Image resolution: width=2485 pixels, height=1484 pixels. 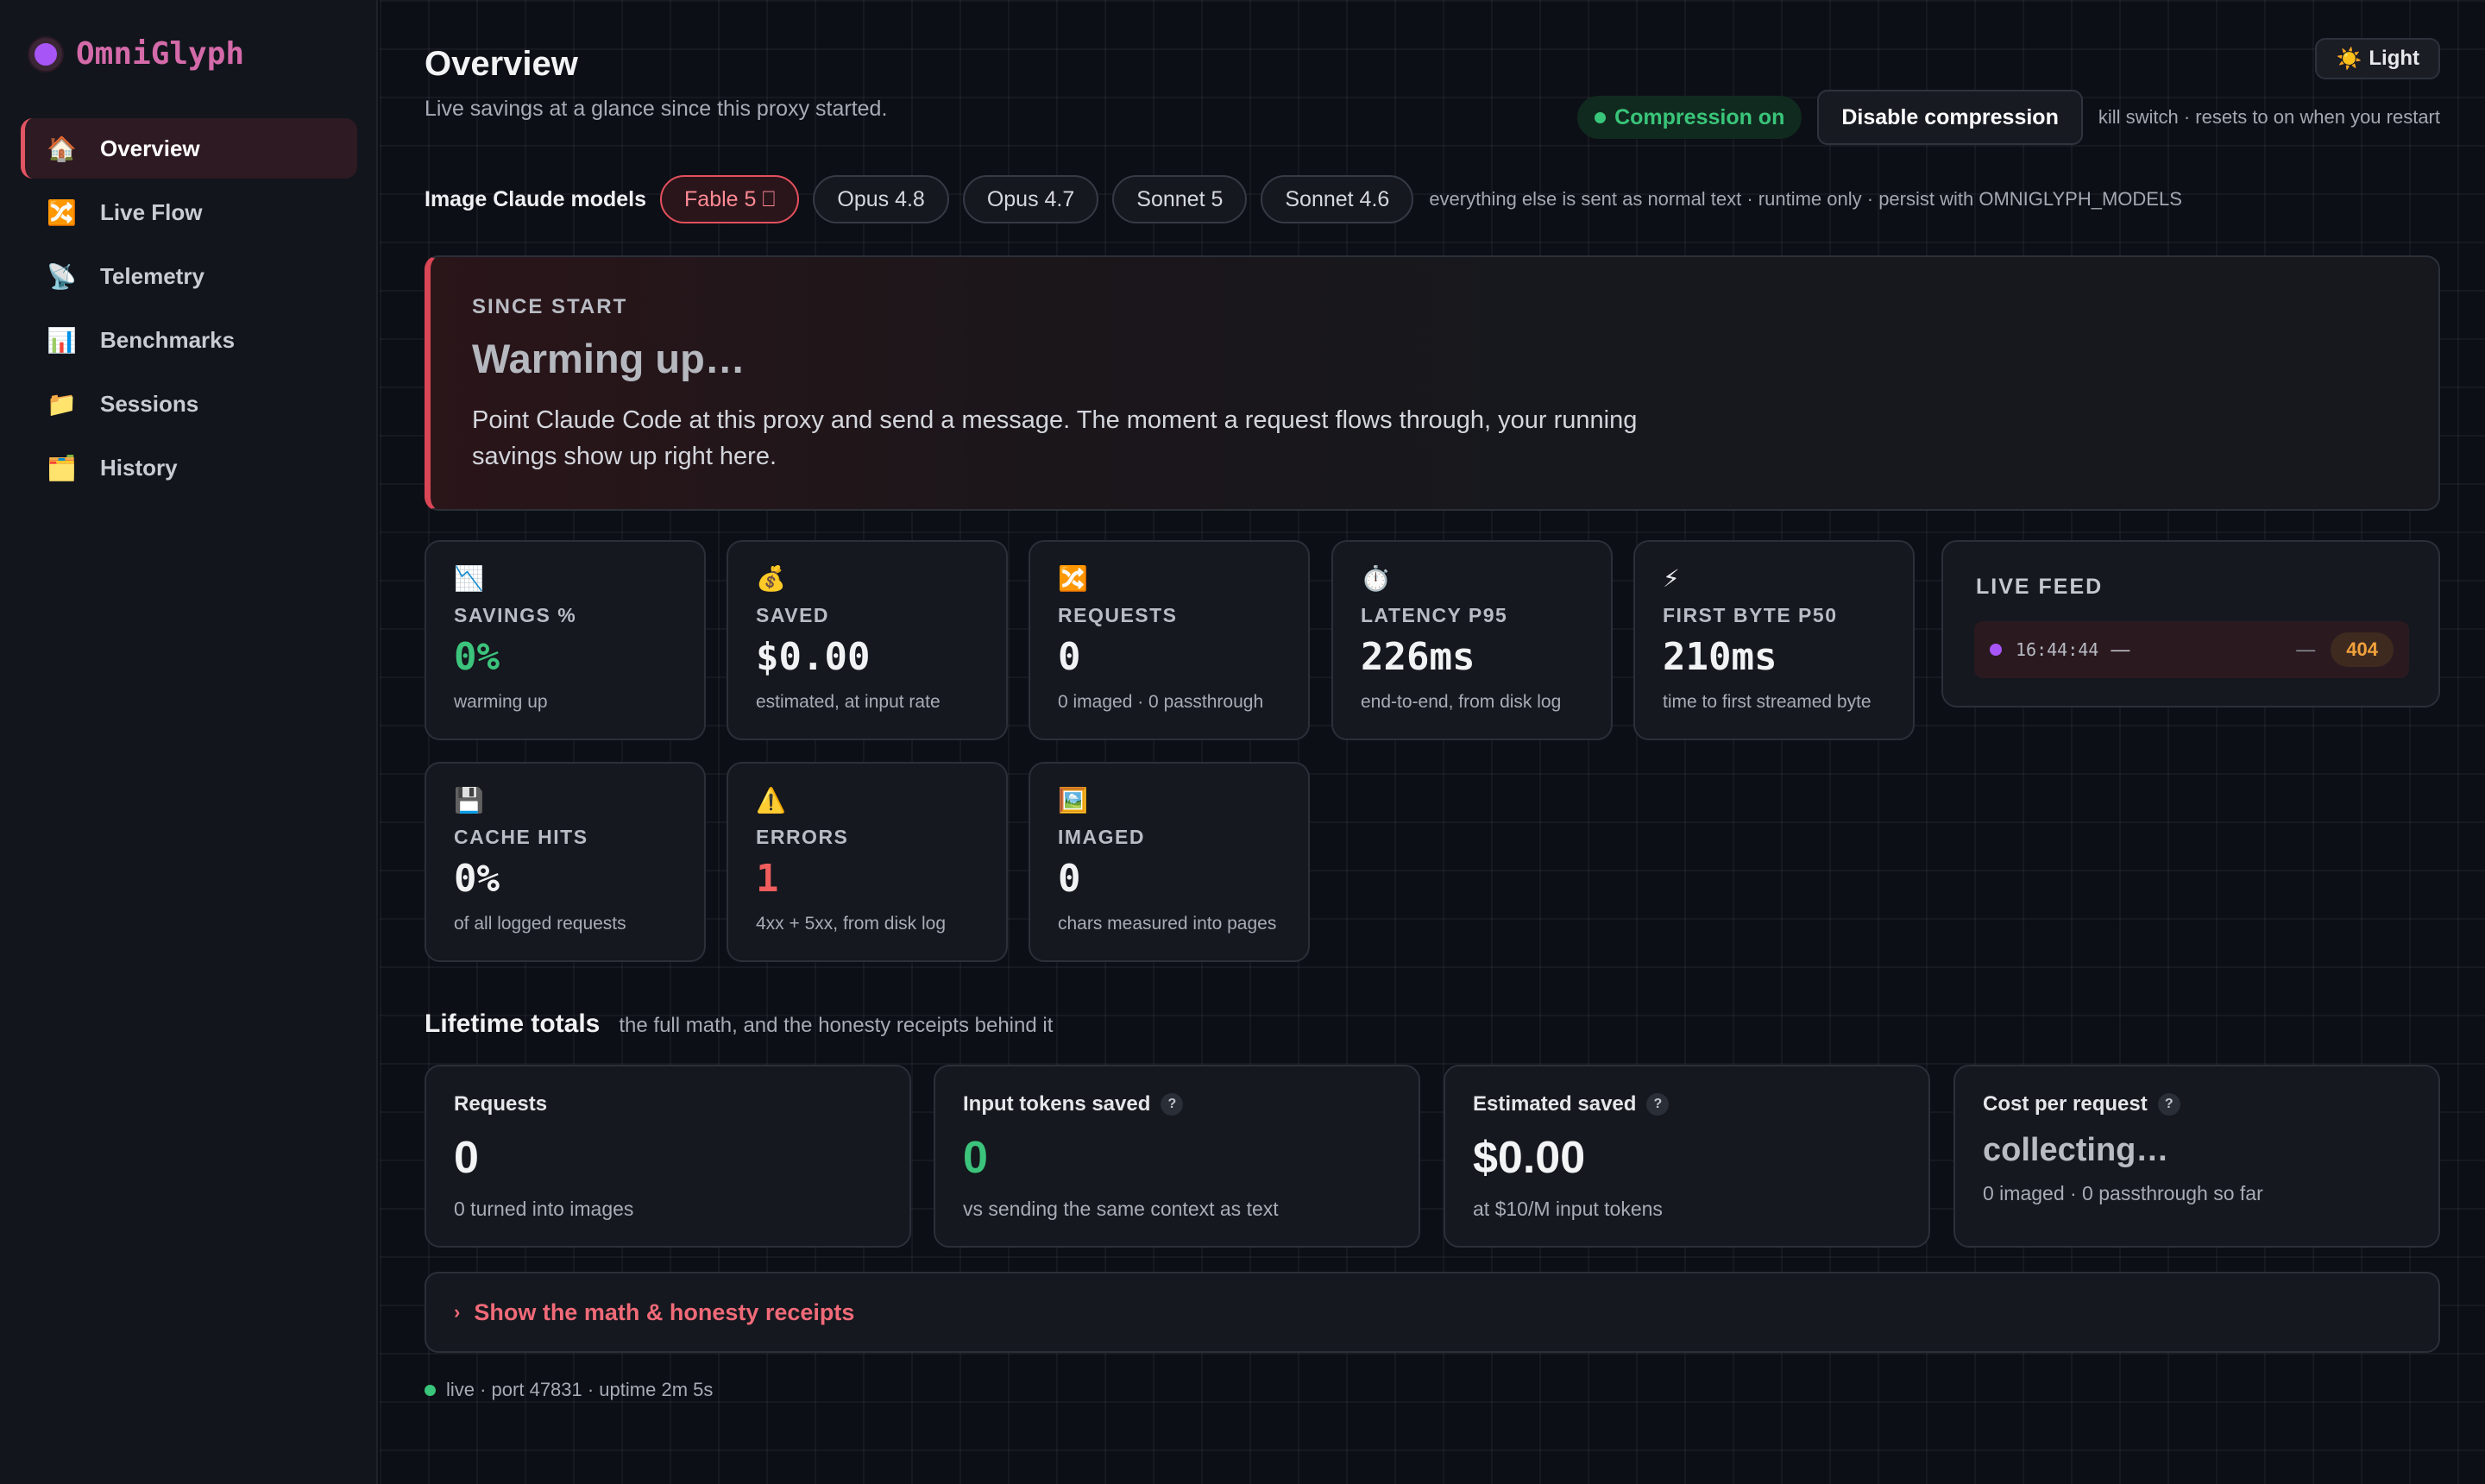 I want to click on brand: OmniGlyph, so click(x=136, y=54).